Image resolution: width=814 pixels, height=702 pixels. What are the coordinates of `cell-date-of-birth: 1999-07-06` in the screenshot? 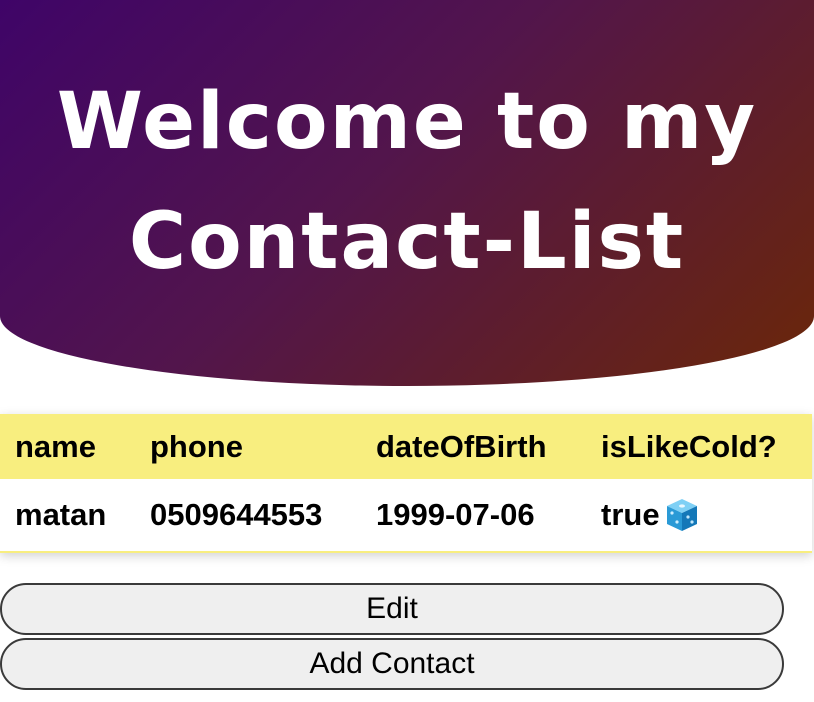 It's located at (455, 514).